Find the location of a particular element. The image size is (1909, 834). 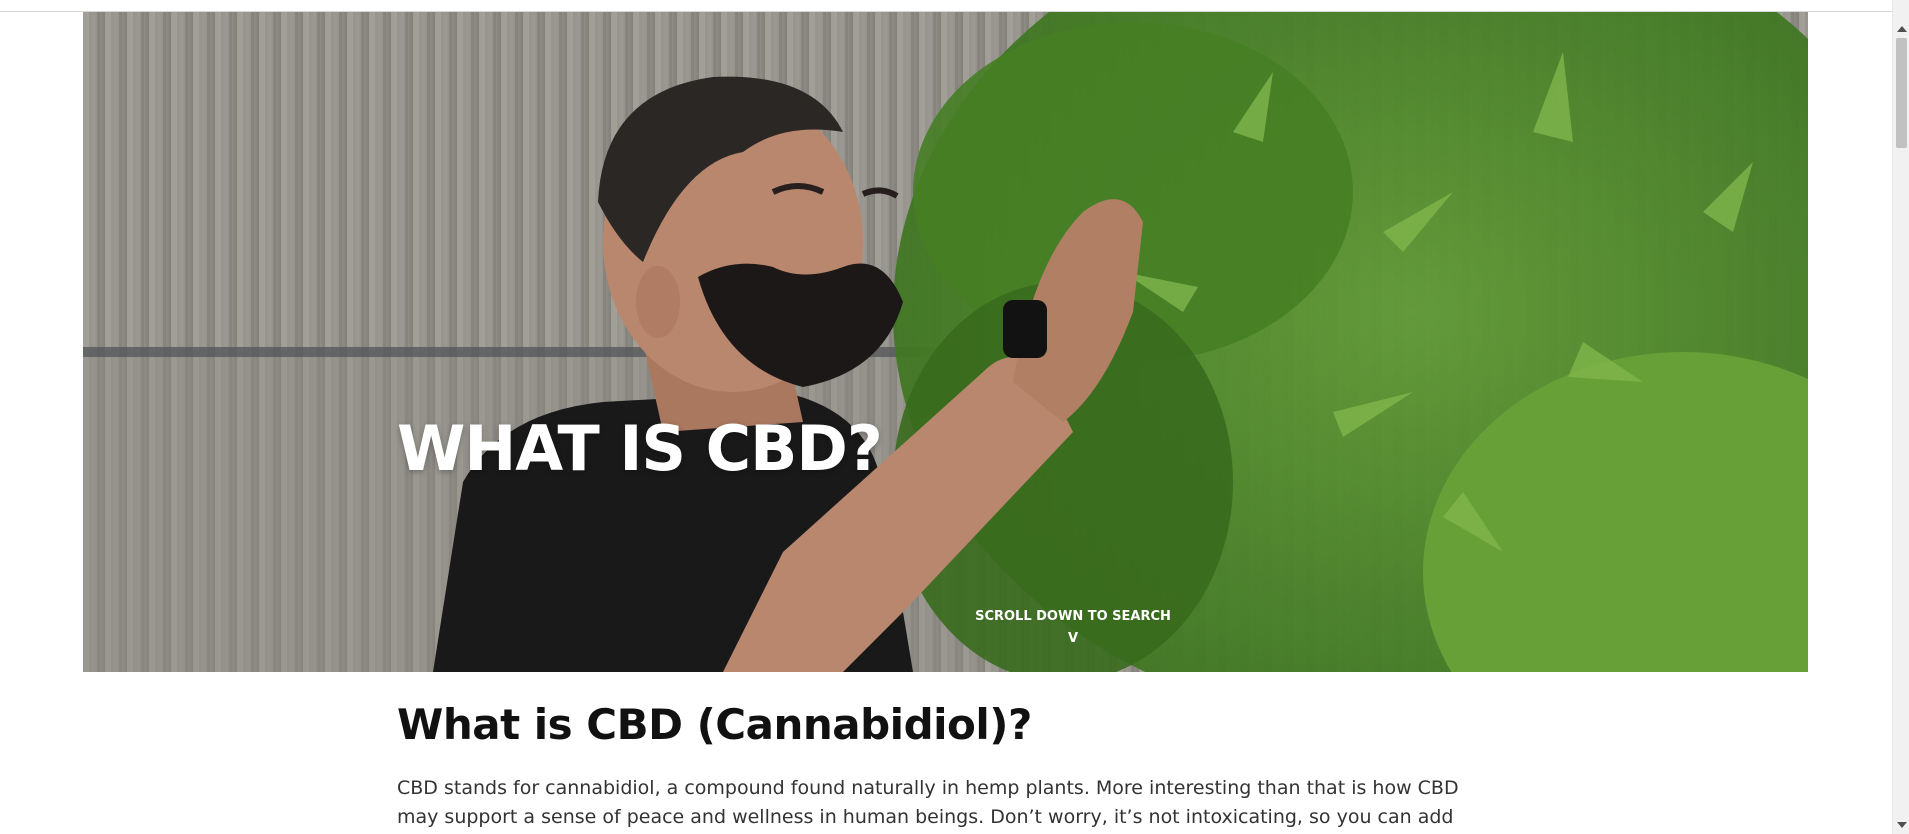

scroll-down-link: SCROLL DOWN TO SEARCH V is located at coordinates (1073, 628).